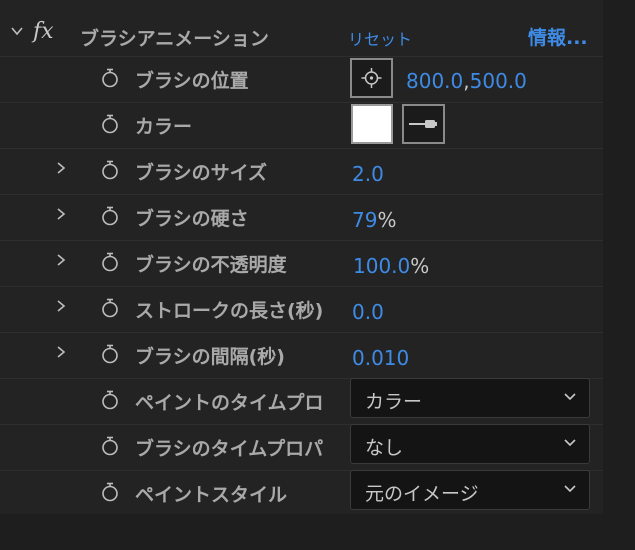  Describe the element at coordinates (498, 81) in the screenshot. I see `position-y-value: 500.0` at that location.